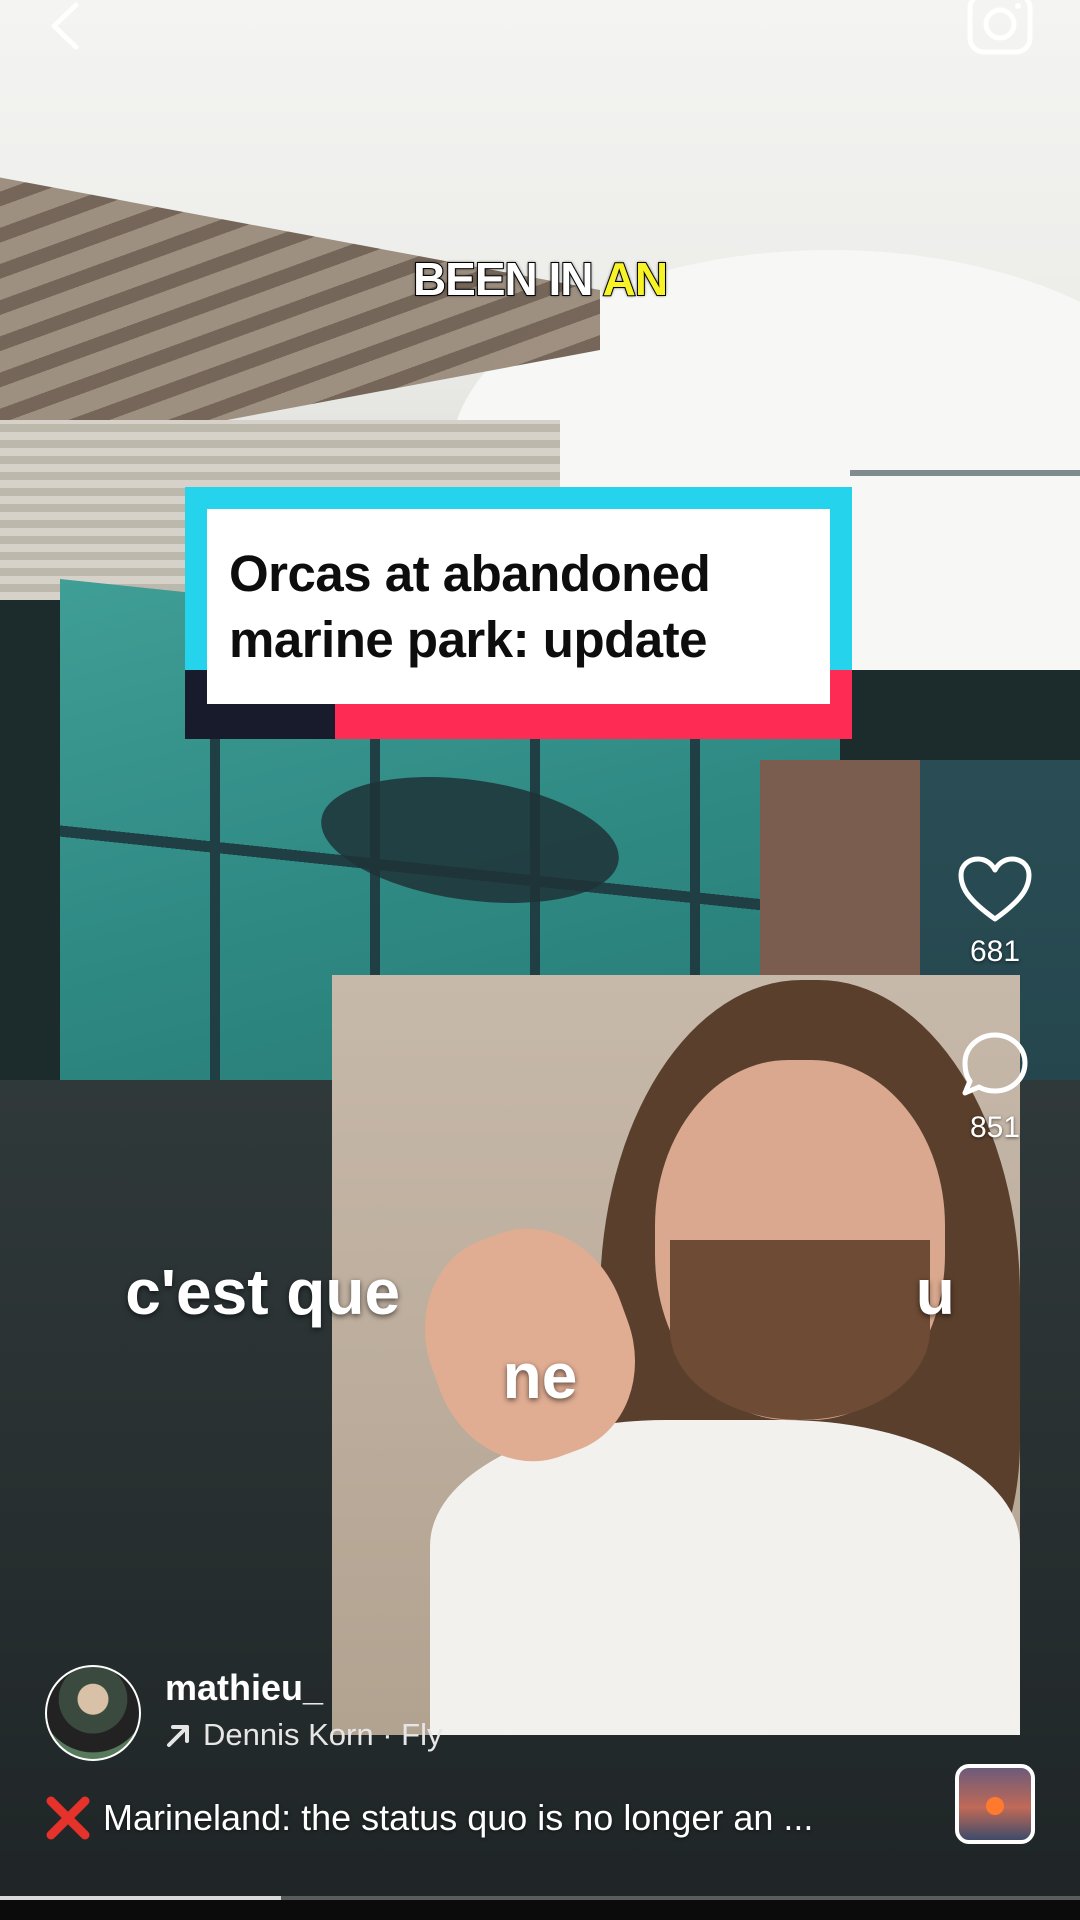  I want to click on subtitle-line-1: c'est que u, so click(540, 1292).